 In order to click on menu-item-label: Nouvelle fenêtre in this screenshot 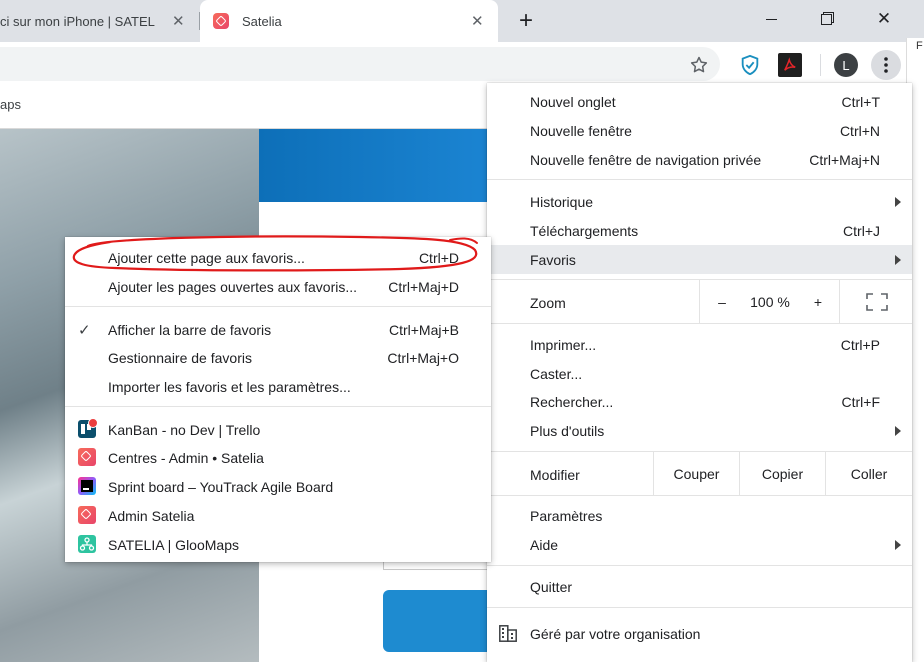, I will do `click(581, 130)`.